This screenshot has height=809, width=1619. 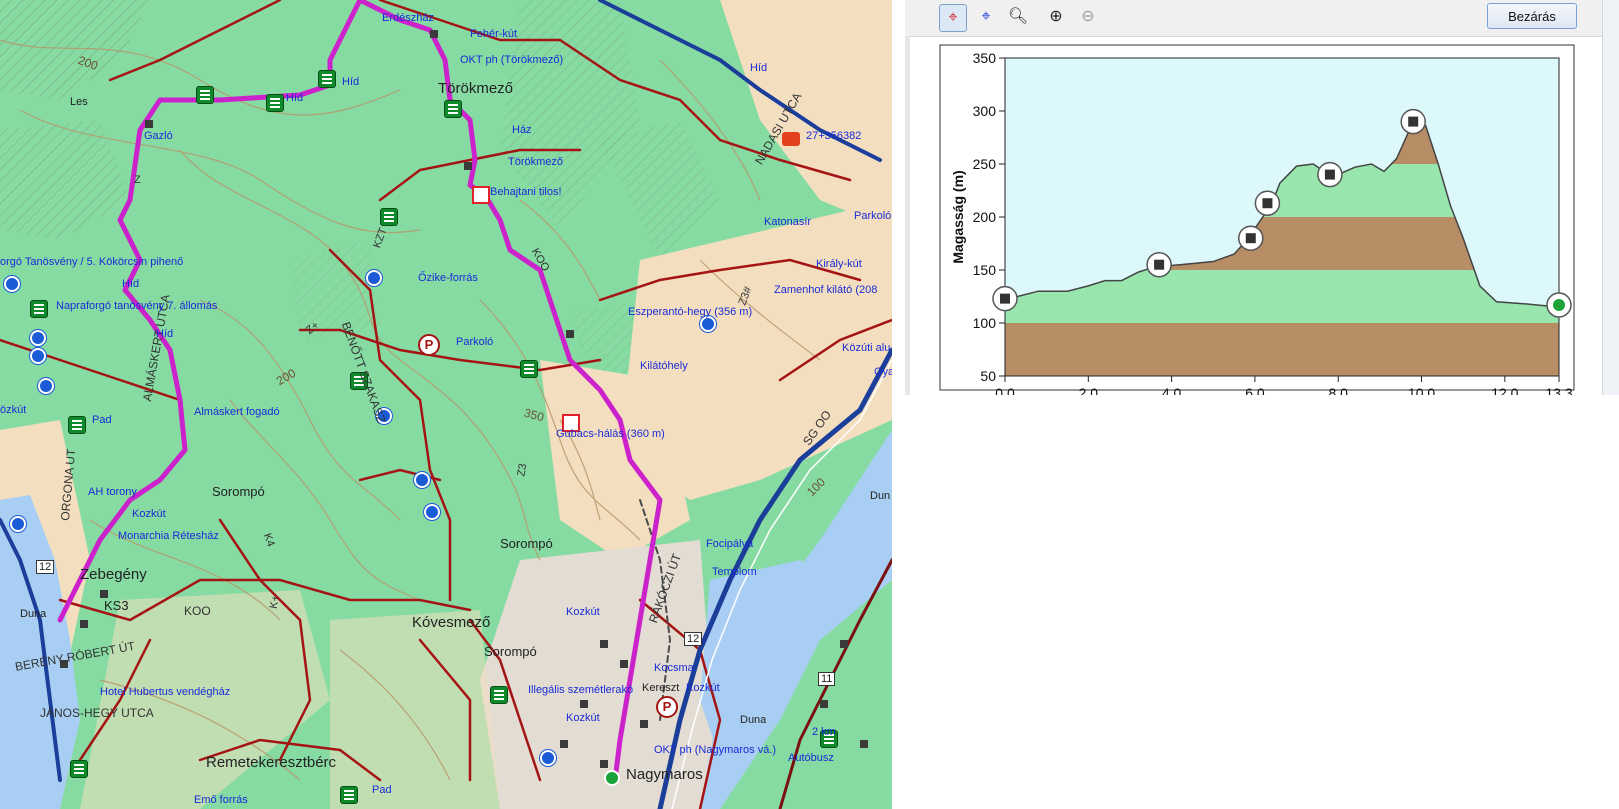 I want to click on phone-icon, so click(x=791, y=139).